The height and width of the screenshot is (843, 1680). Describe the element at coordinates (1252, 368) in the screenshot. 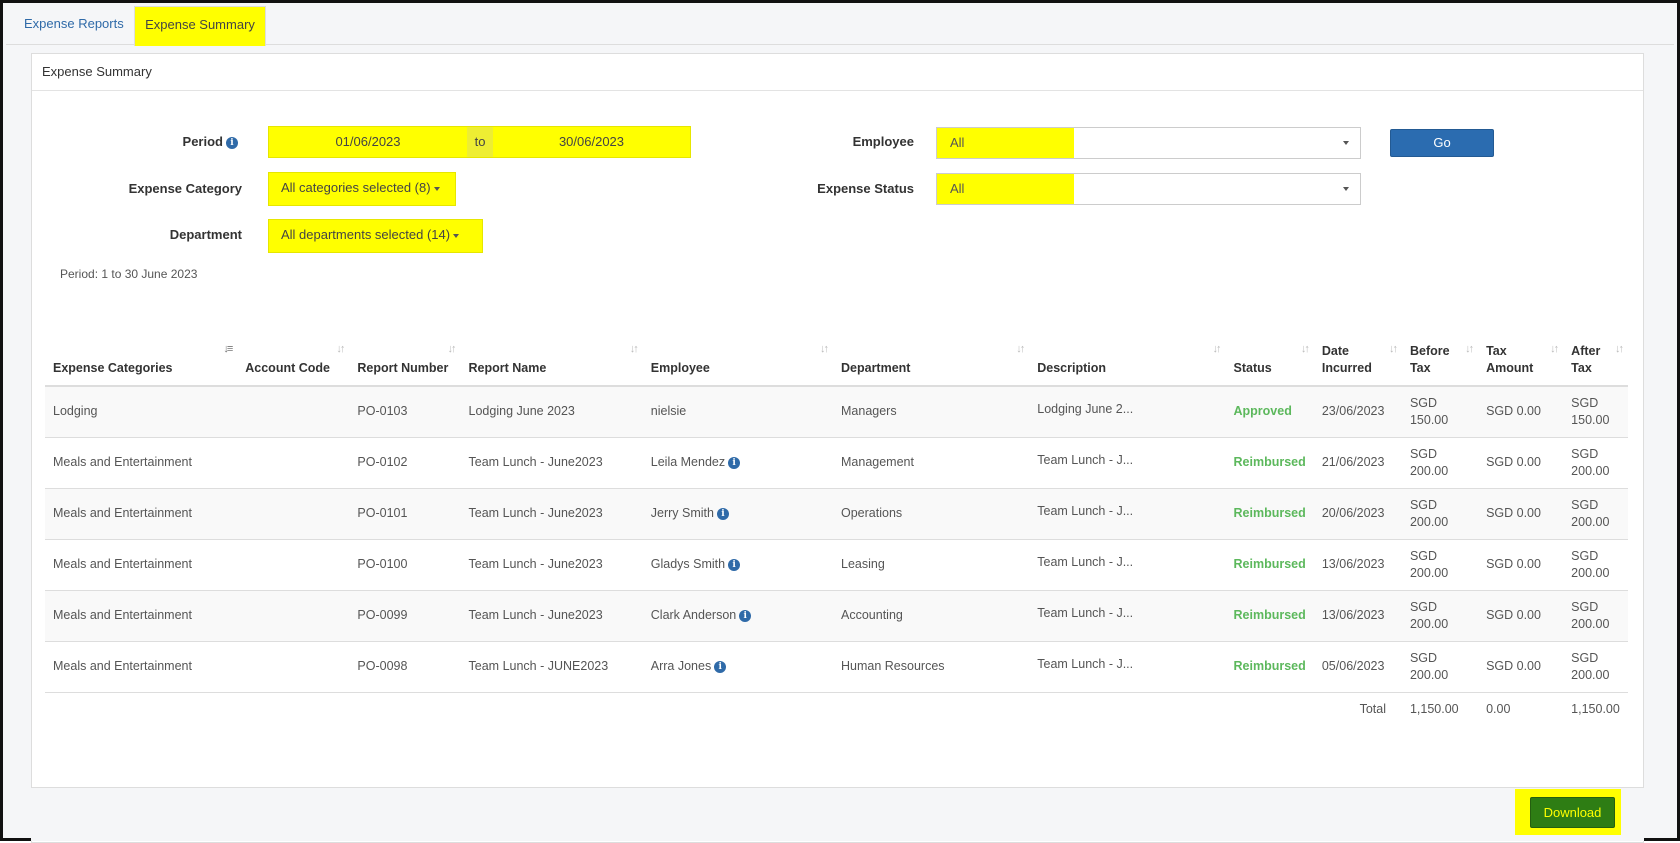

I see `column-header-label: Status` at that location.